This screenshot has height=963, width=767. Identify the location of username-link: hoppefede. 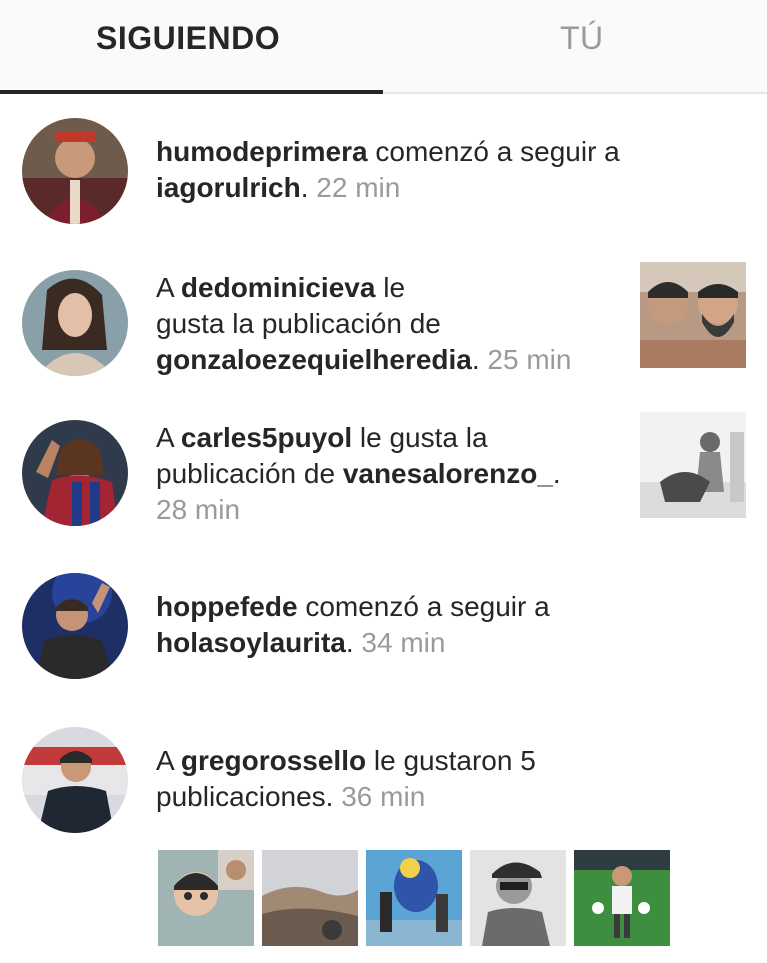
(227, 606).